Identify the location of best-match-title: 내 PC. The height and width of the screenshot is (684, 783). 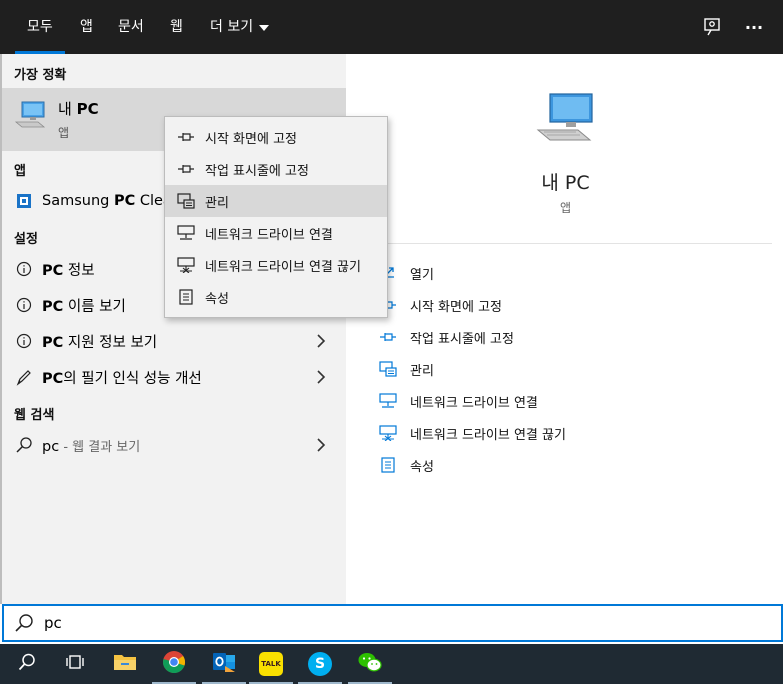
(78, 108).